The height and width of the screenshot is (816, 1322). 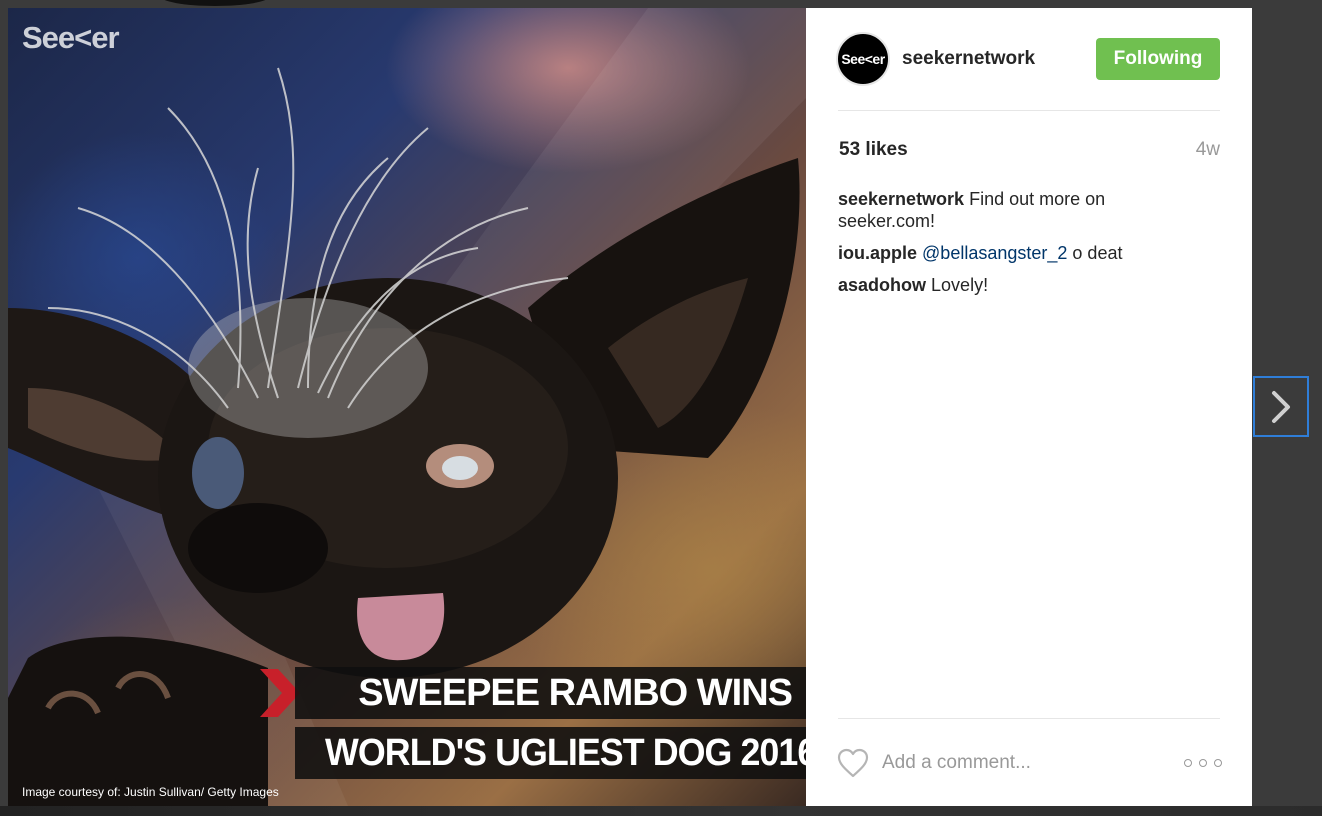 I want to click on footer-divider, so click(x=1029, y=718).